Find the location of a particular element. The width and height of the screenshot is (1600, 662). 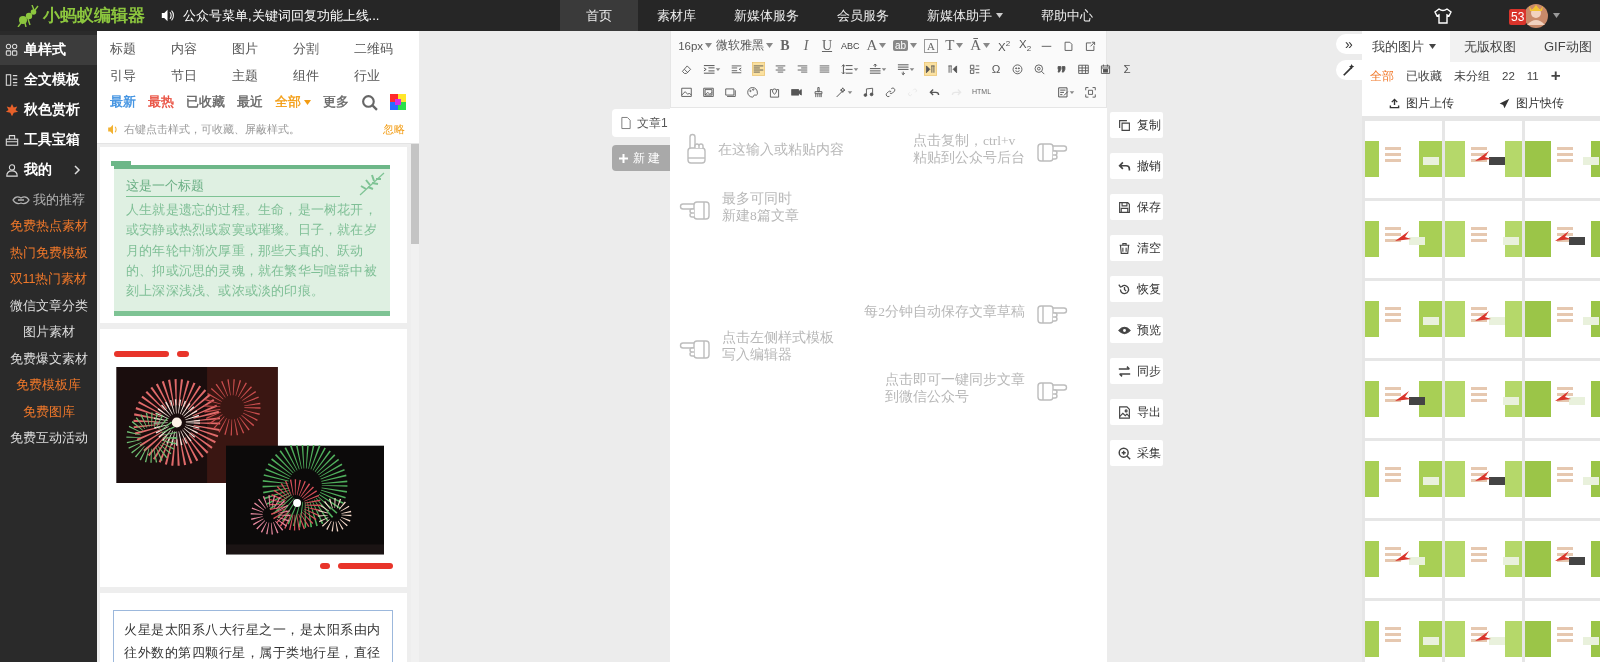

action-button: 清空 is located at coordinates (1136, 248).